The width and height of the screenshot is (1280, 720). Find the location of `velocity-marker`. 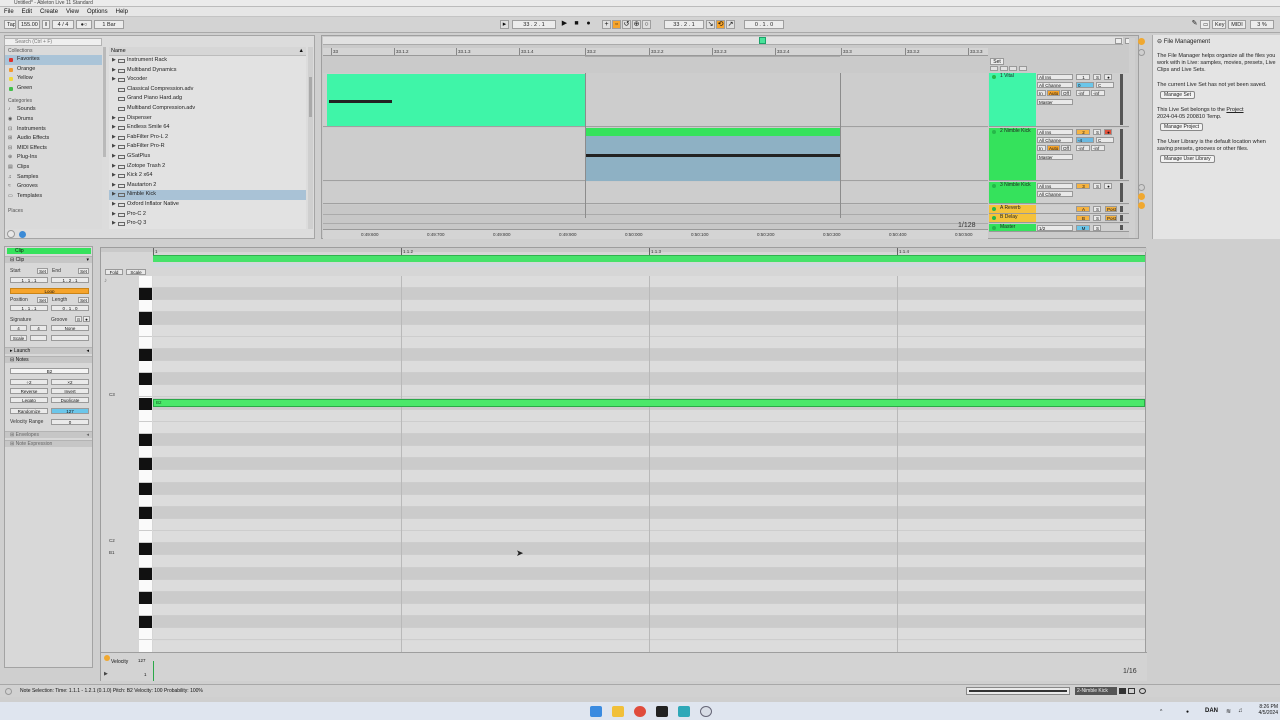

velocity-marker is located at coordinates (153, 671).